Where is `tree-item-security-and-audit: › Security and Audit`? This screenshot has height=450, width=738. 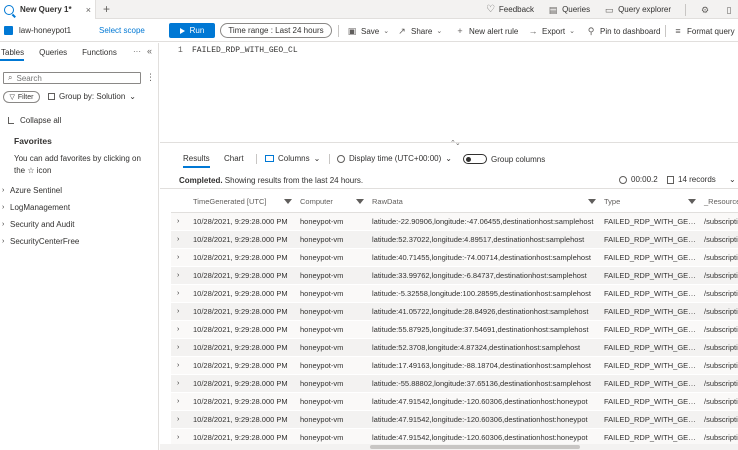
tree-item-security-and-audit: › Security and Audit is located at coordinates (40, 224).